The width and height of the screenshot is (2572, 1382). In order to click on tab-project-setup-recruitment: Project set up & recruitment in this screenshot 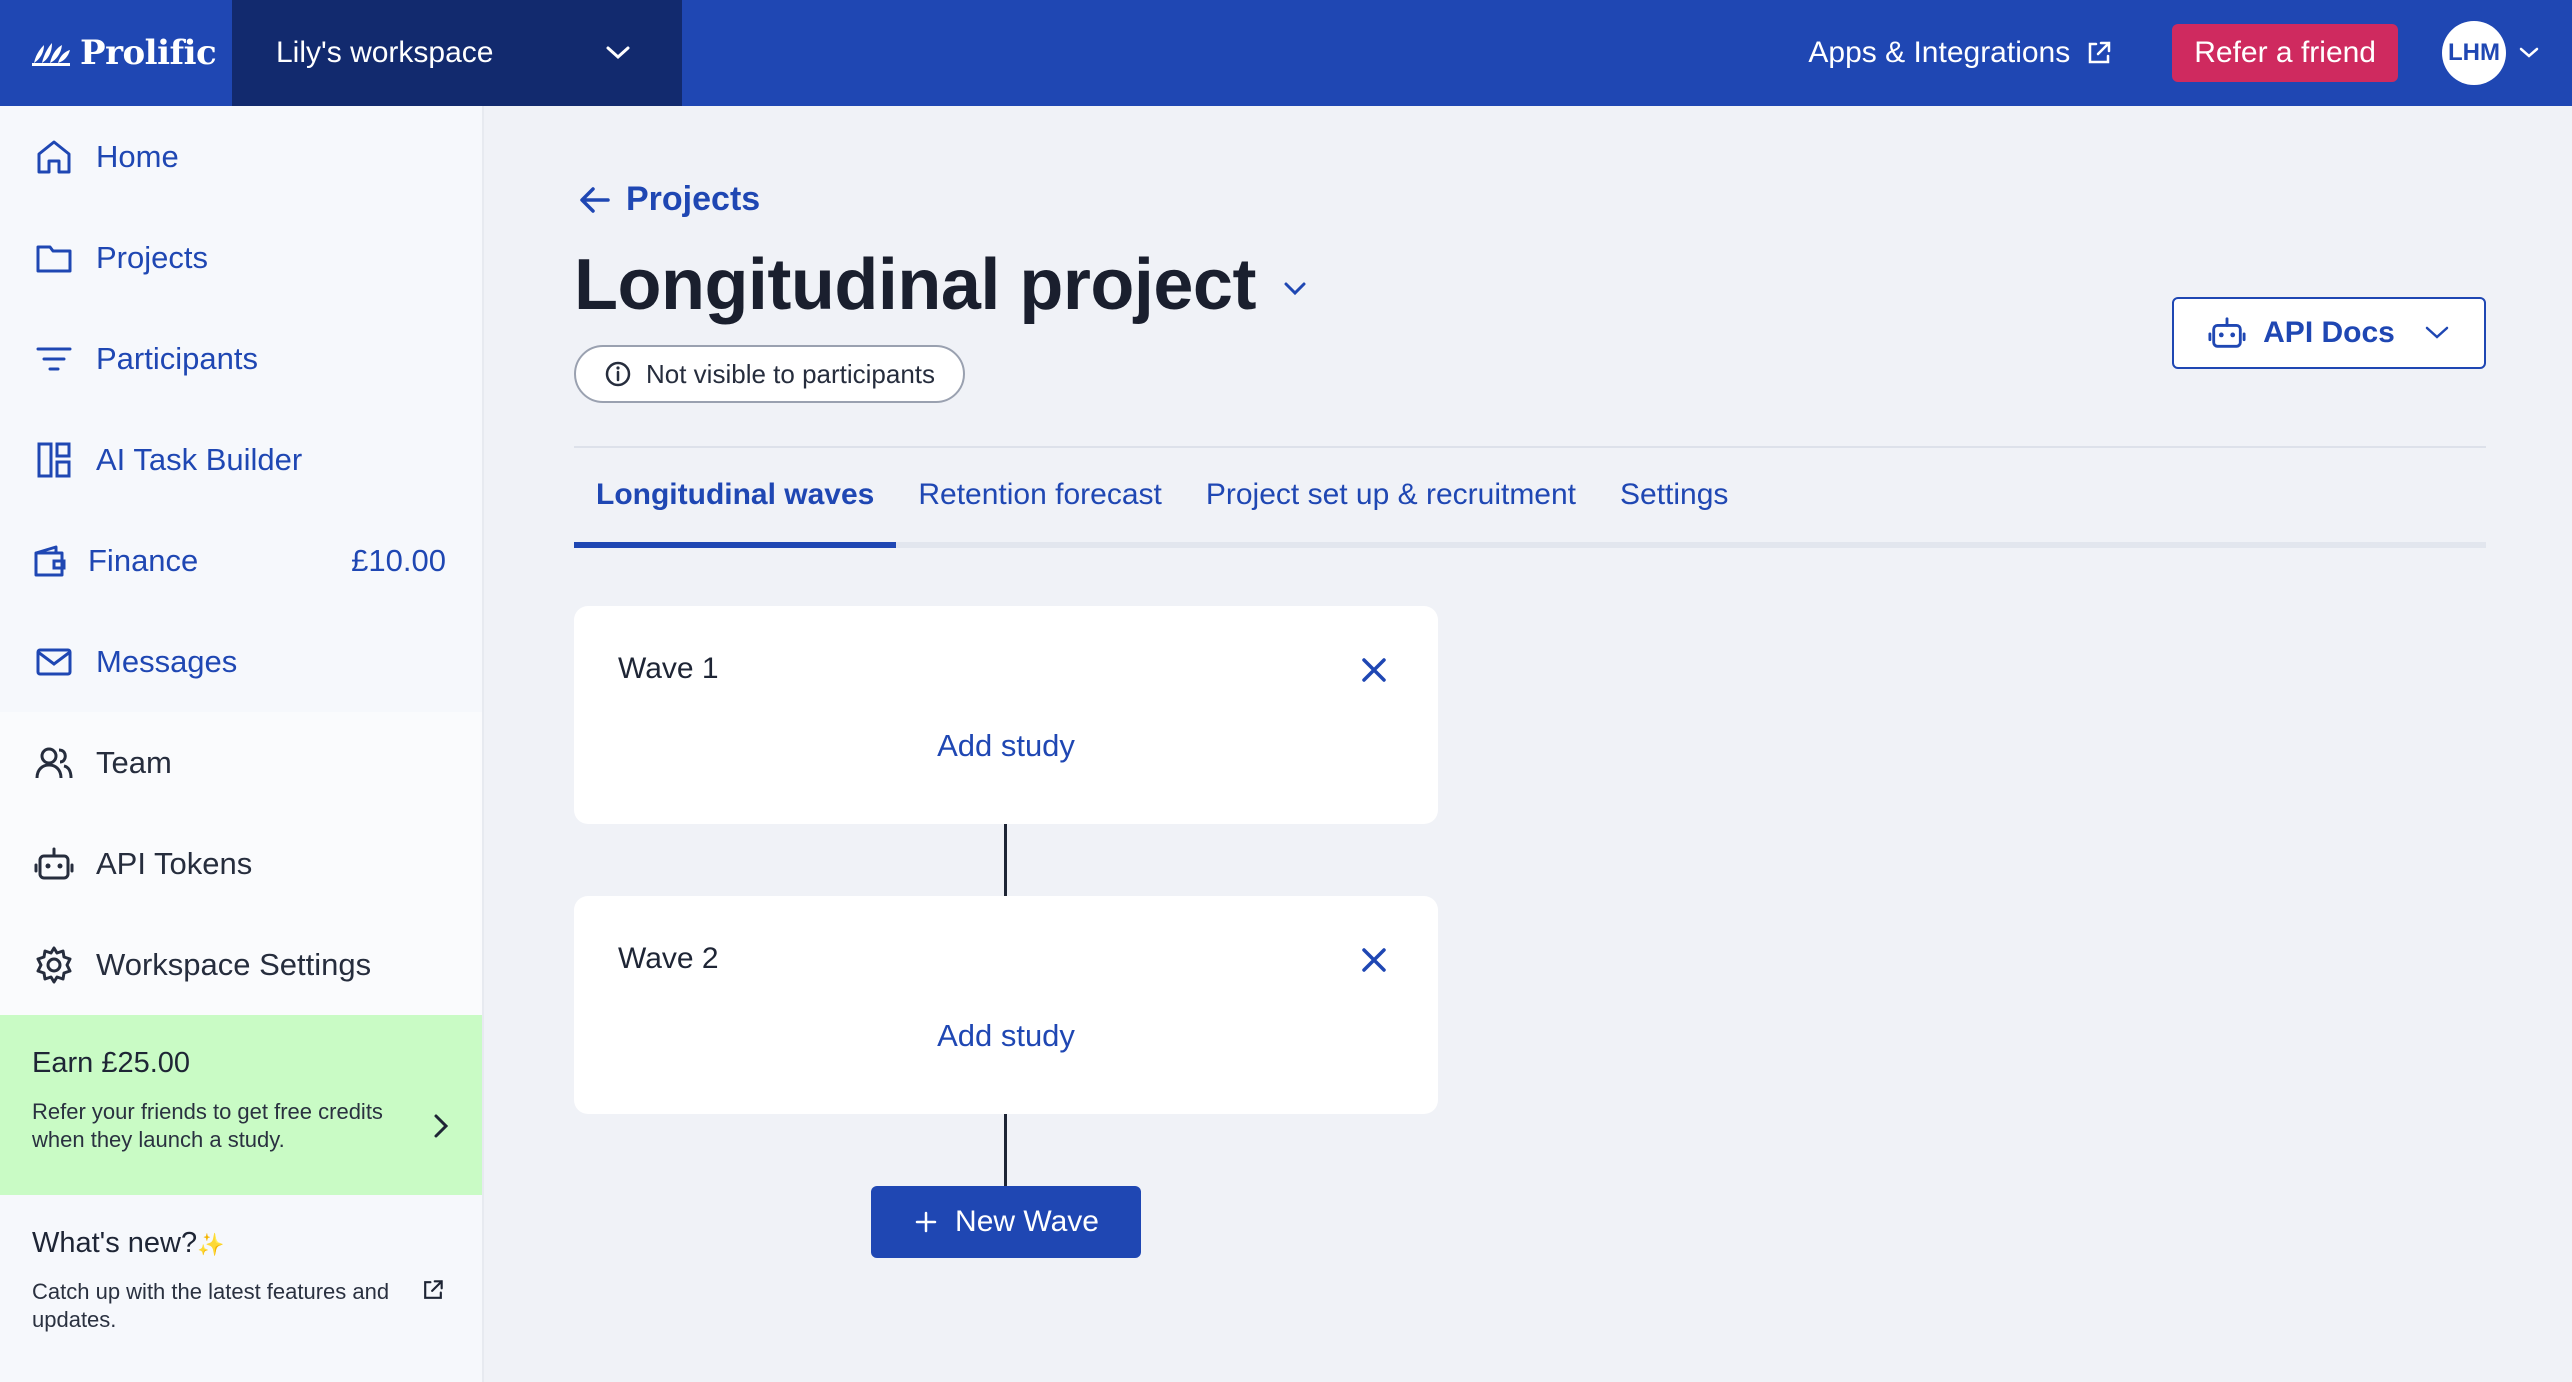, I will do `click(1391, 507)`.